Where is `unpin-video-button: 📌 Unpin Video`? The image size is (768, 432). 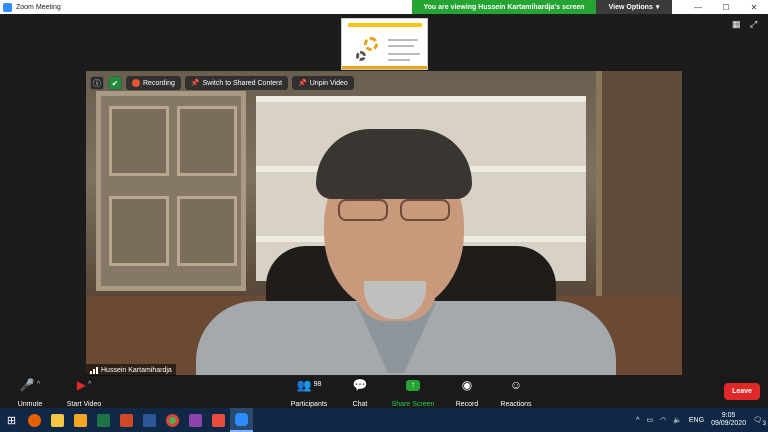 unpin-video-button: 📌 Unpin Video is located at coordinates (323, 83).